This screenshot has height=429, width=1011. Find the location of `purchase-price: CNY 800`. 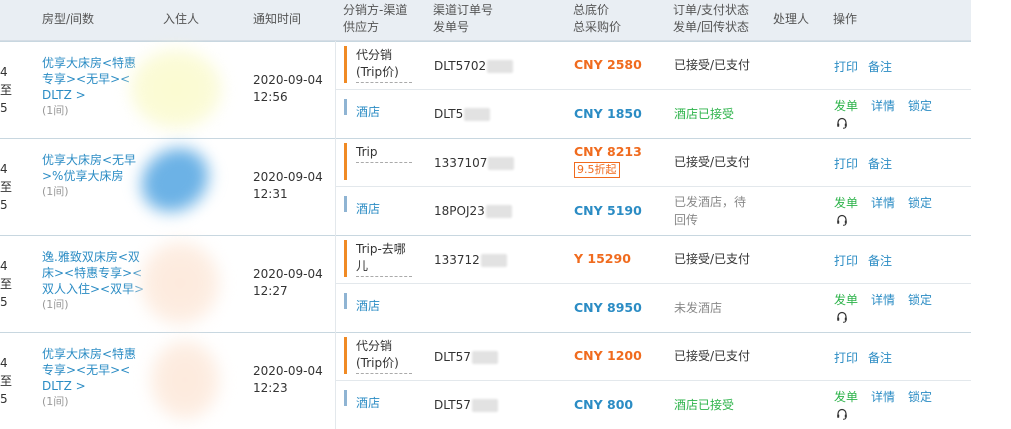

purchase-price: CNY 800 is located at coordinates (604, 404).